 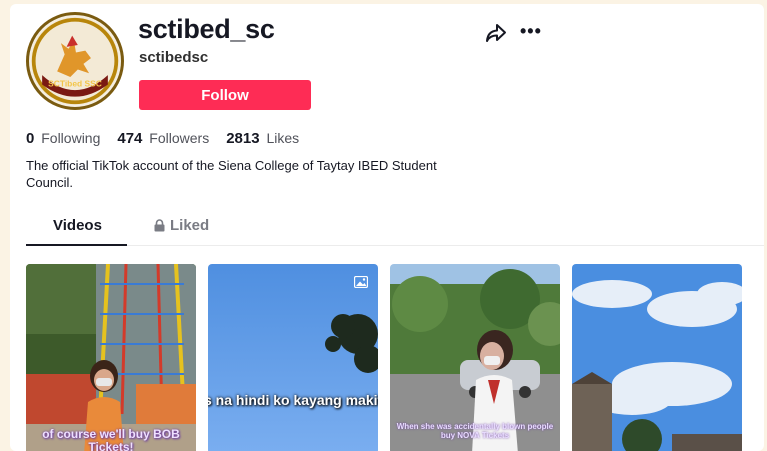 I want to click on avatar: SCTibed SSC, so click(x=75, y=61).